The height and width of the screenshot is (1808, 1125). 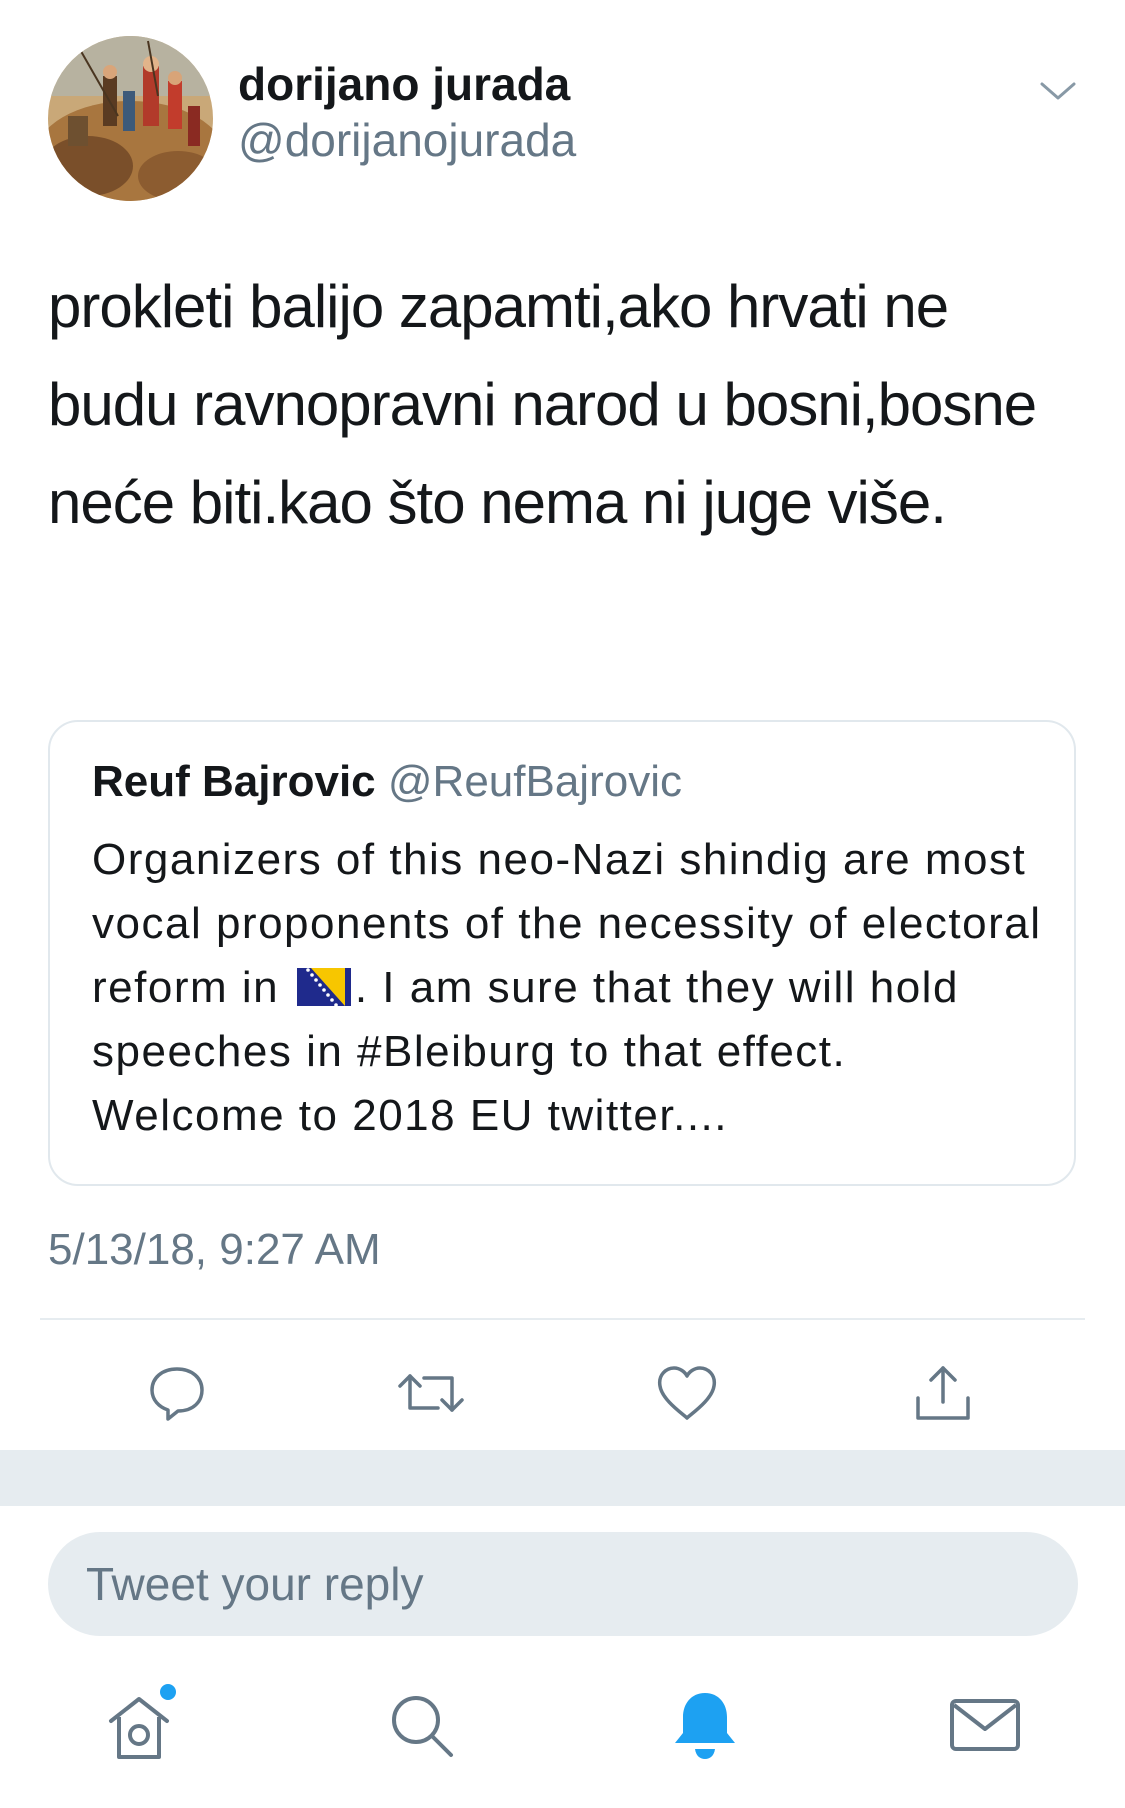 I want to click on quoted-tweet-header: Reuf Bajrovic @ReufBajrovic, so click(x=387, y=782).